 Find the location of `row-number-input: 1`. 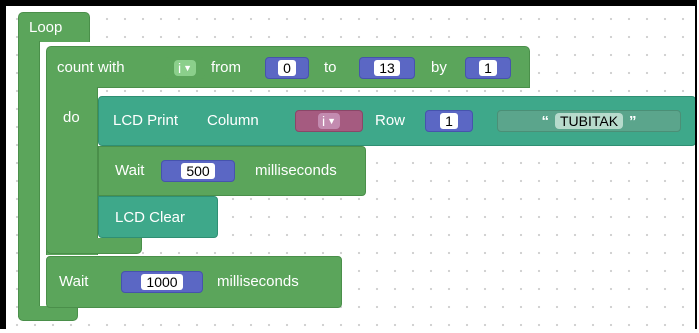

row-number-input: 1 is located at coordinates (449, 121).